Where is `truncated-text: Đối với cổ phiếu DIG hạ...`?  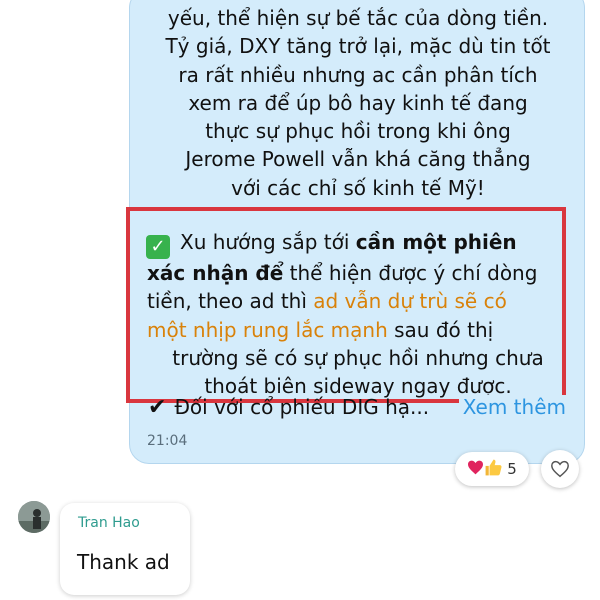 truncated-text: Đối với cổ phiếu DIG hạ... is located at coordinates (302, 407).